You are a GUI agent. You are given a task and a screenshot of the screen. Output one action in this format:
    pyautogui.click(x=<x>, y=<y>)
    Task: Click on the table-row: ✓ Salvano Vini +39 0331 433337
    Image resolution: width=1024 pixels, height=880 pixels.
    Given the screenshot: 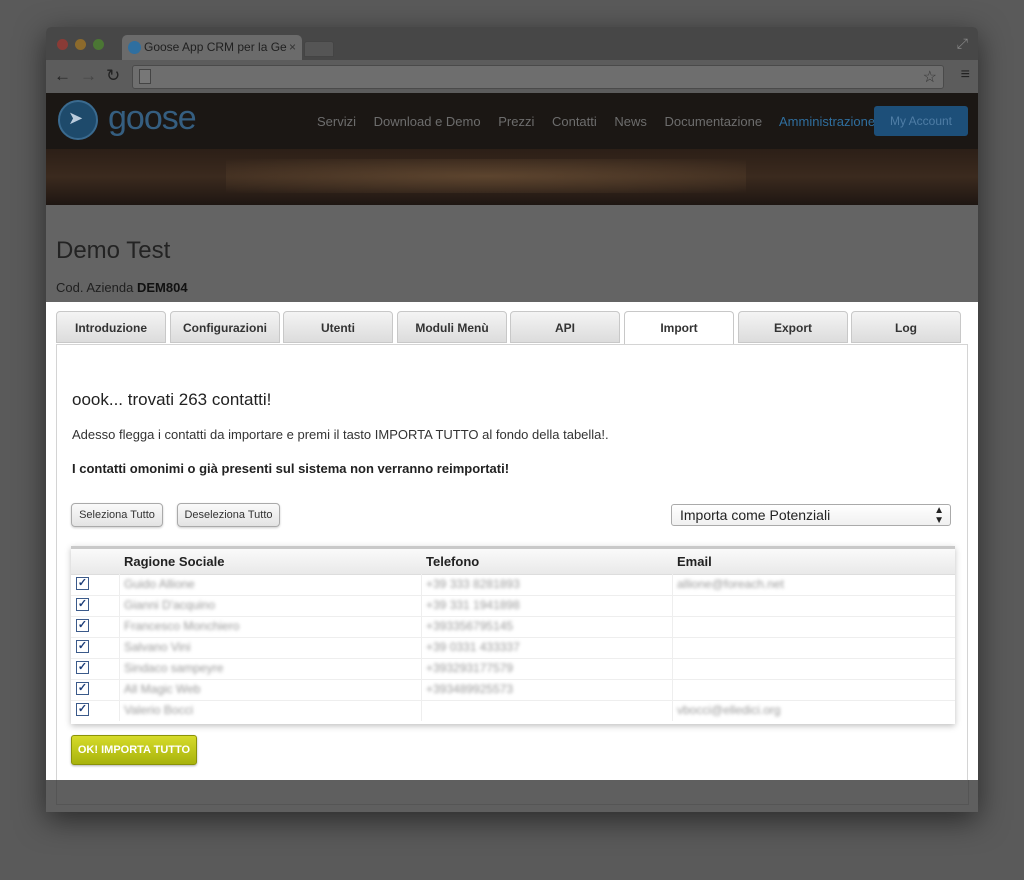 What is the action you would take?
    pyautogui.click(x=513, y=648)
    